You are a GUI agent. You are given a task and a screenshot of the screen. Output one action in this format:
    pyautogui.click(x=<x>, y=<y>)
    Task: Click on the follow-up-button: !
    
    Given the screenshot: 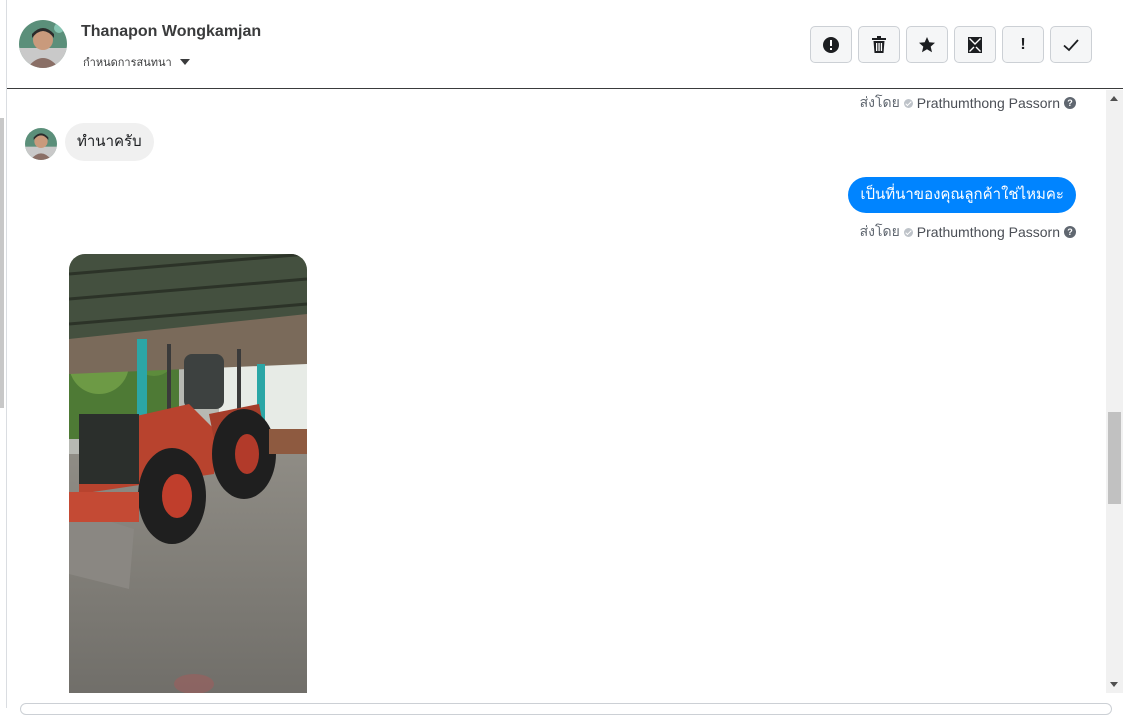 What is the action you would take?
    pyautogui.click(x=1023, y=44)
    